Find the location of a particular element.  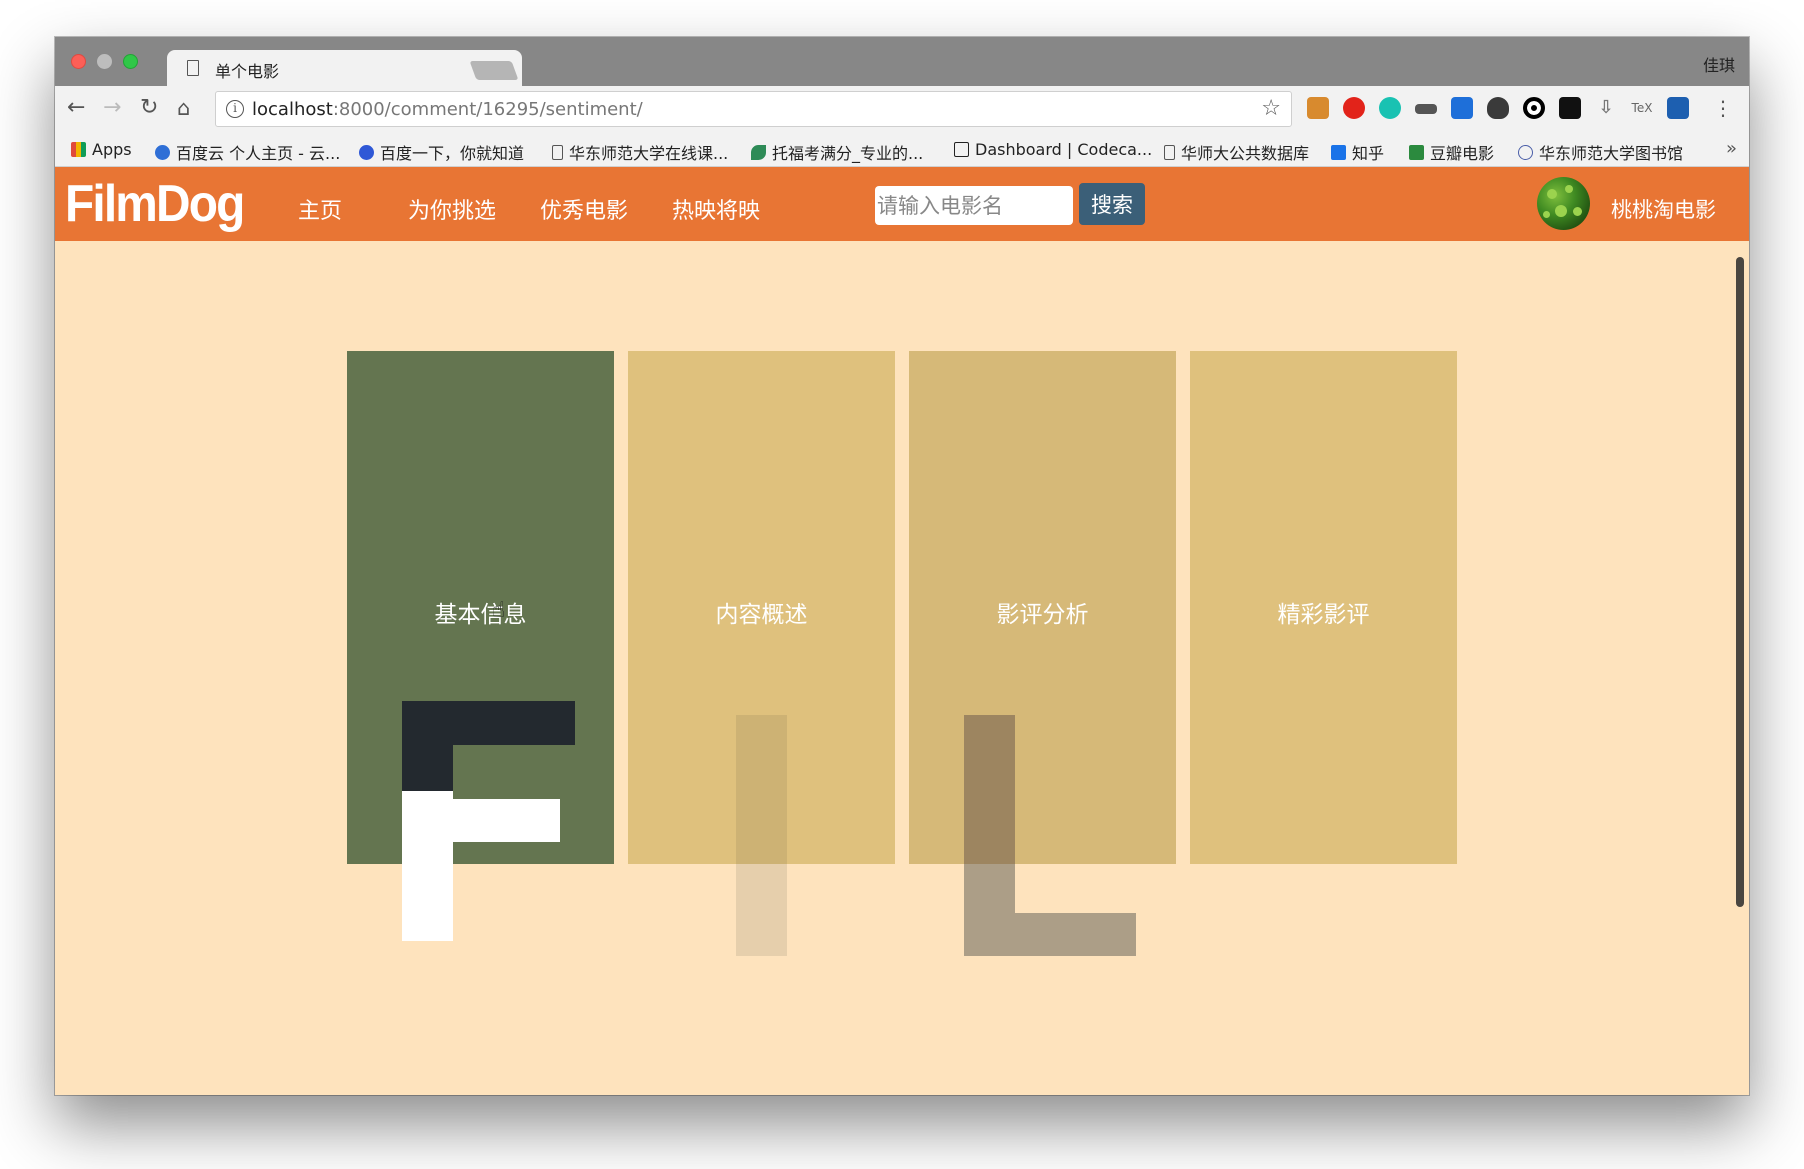

letter-l-upper is located at coordinates (989, 789).